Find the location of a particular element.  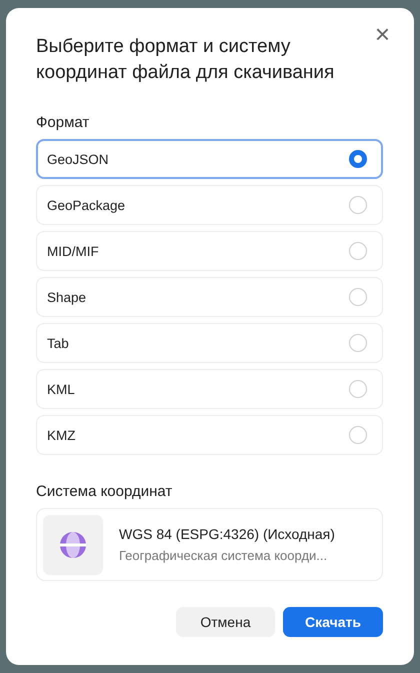

option-label: MID/MIF is located at coordinates (73, 251).